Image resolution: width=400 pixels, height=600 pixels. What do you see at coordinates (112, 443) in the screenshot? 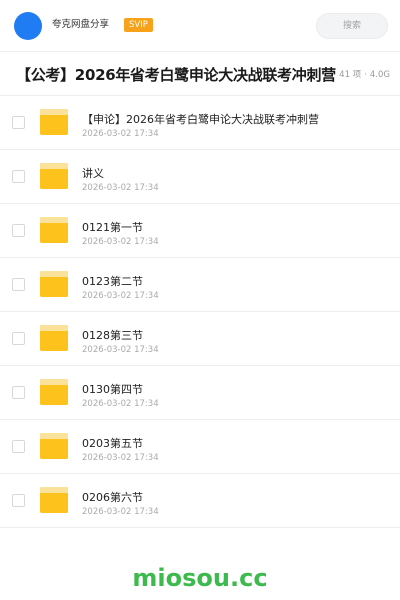
I see `item-name: 0203第五节` at bounding box center [112, 443].